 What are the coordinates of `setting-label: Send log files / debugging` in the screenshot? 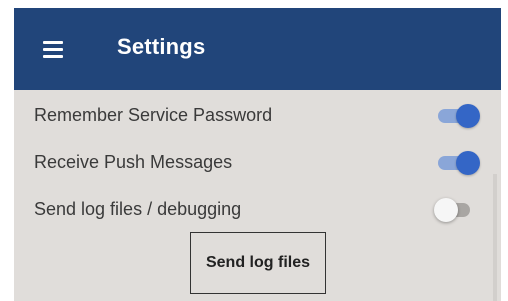 It's located at (138, 209).